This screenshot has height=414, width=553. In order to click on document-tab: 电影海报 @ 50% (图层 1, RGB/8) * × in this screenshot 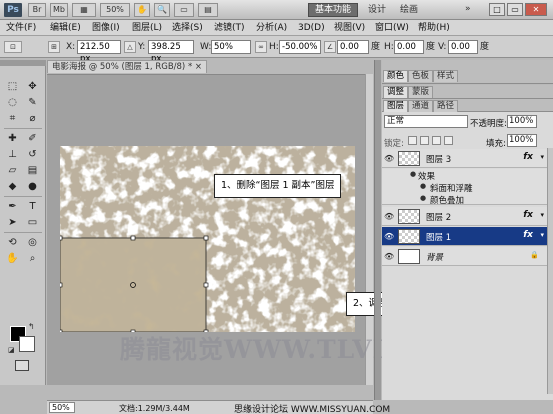, I will do `click(127, 66)`.